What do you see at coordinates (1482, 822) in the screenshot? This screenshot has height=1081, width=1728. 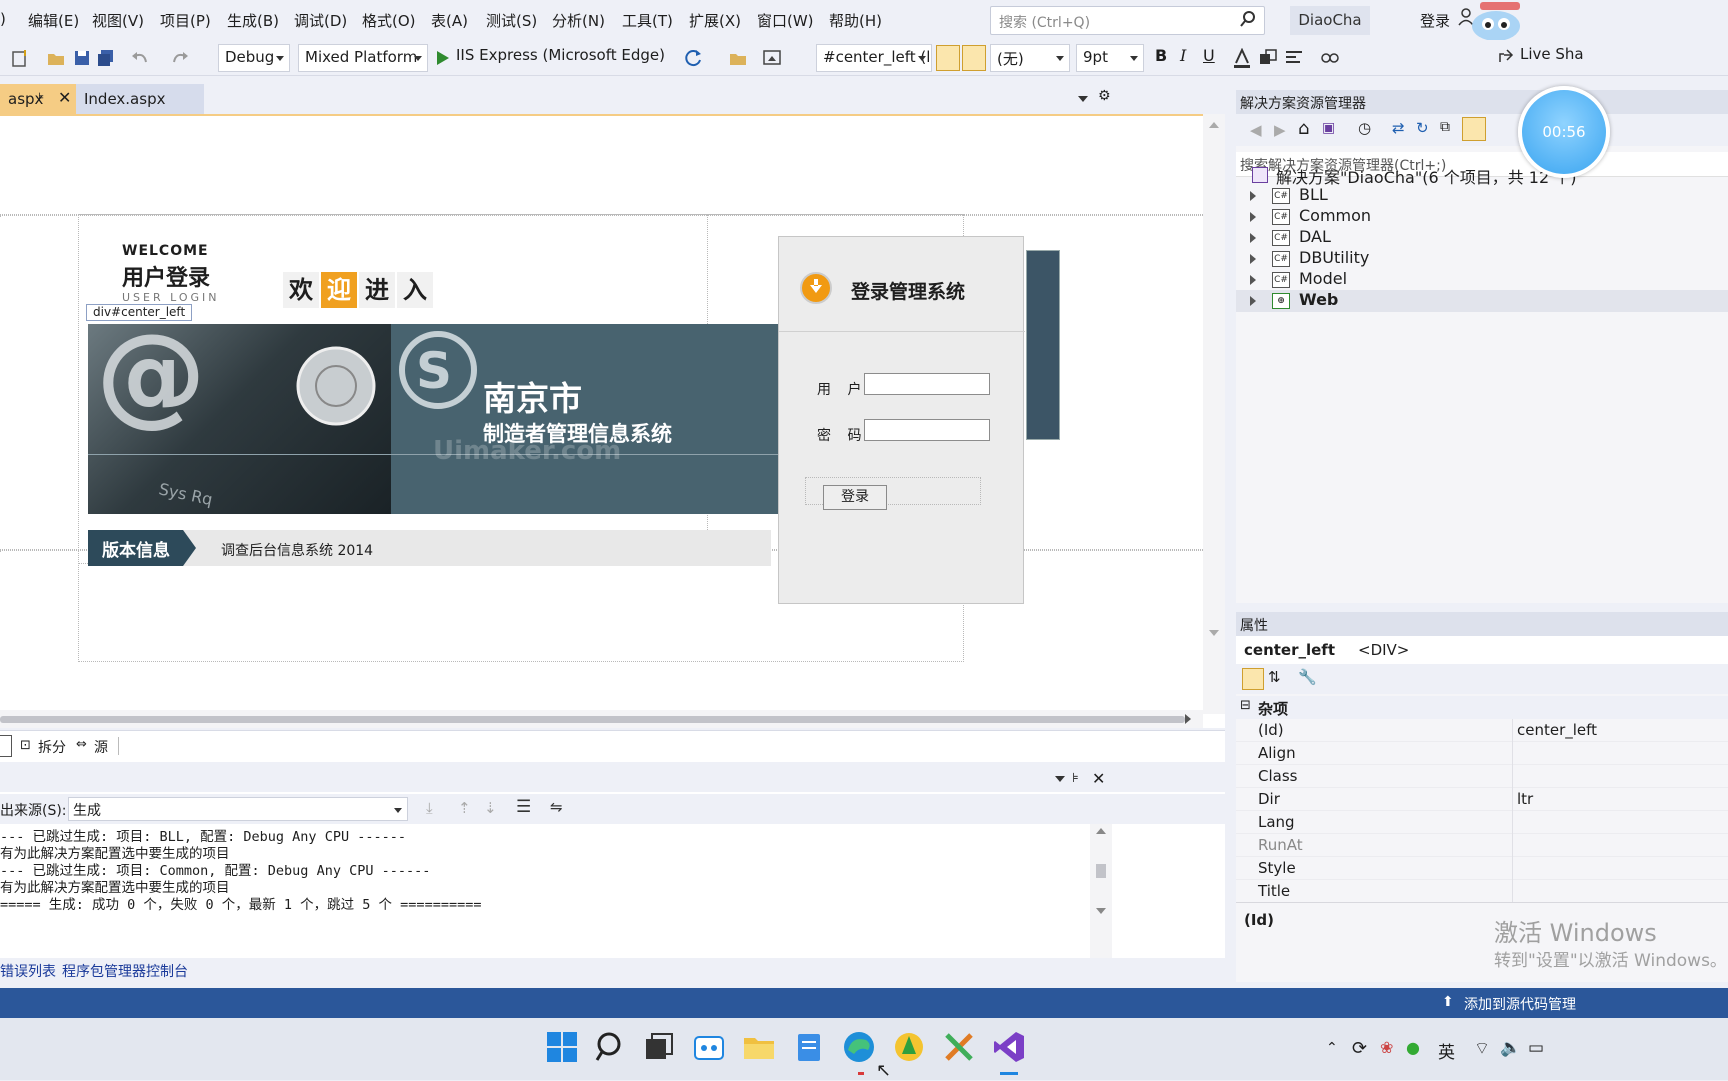 I see `property-row: Lang` at bounding box center [1482, 822].